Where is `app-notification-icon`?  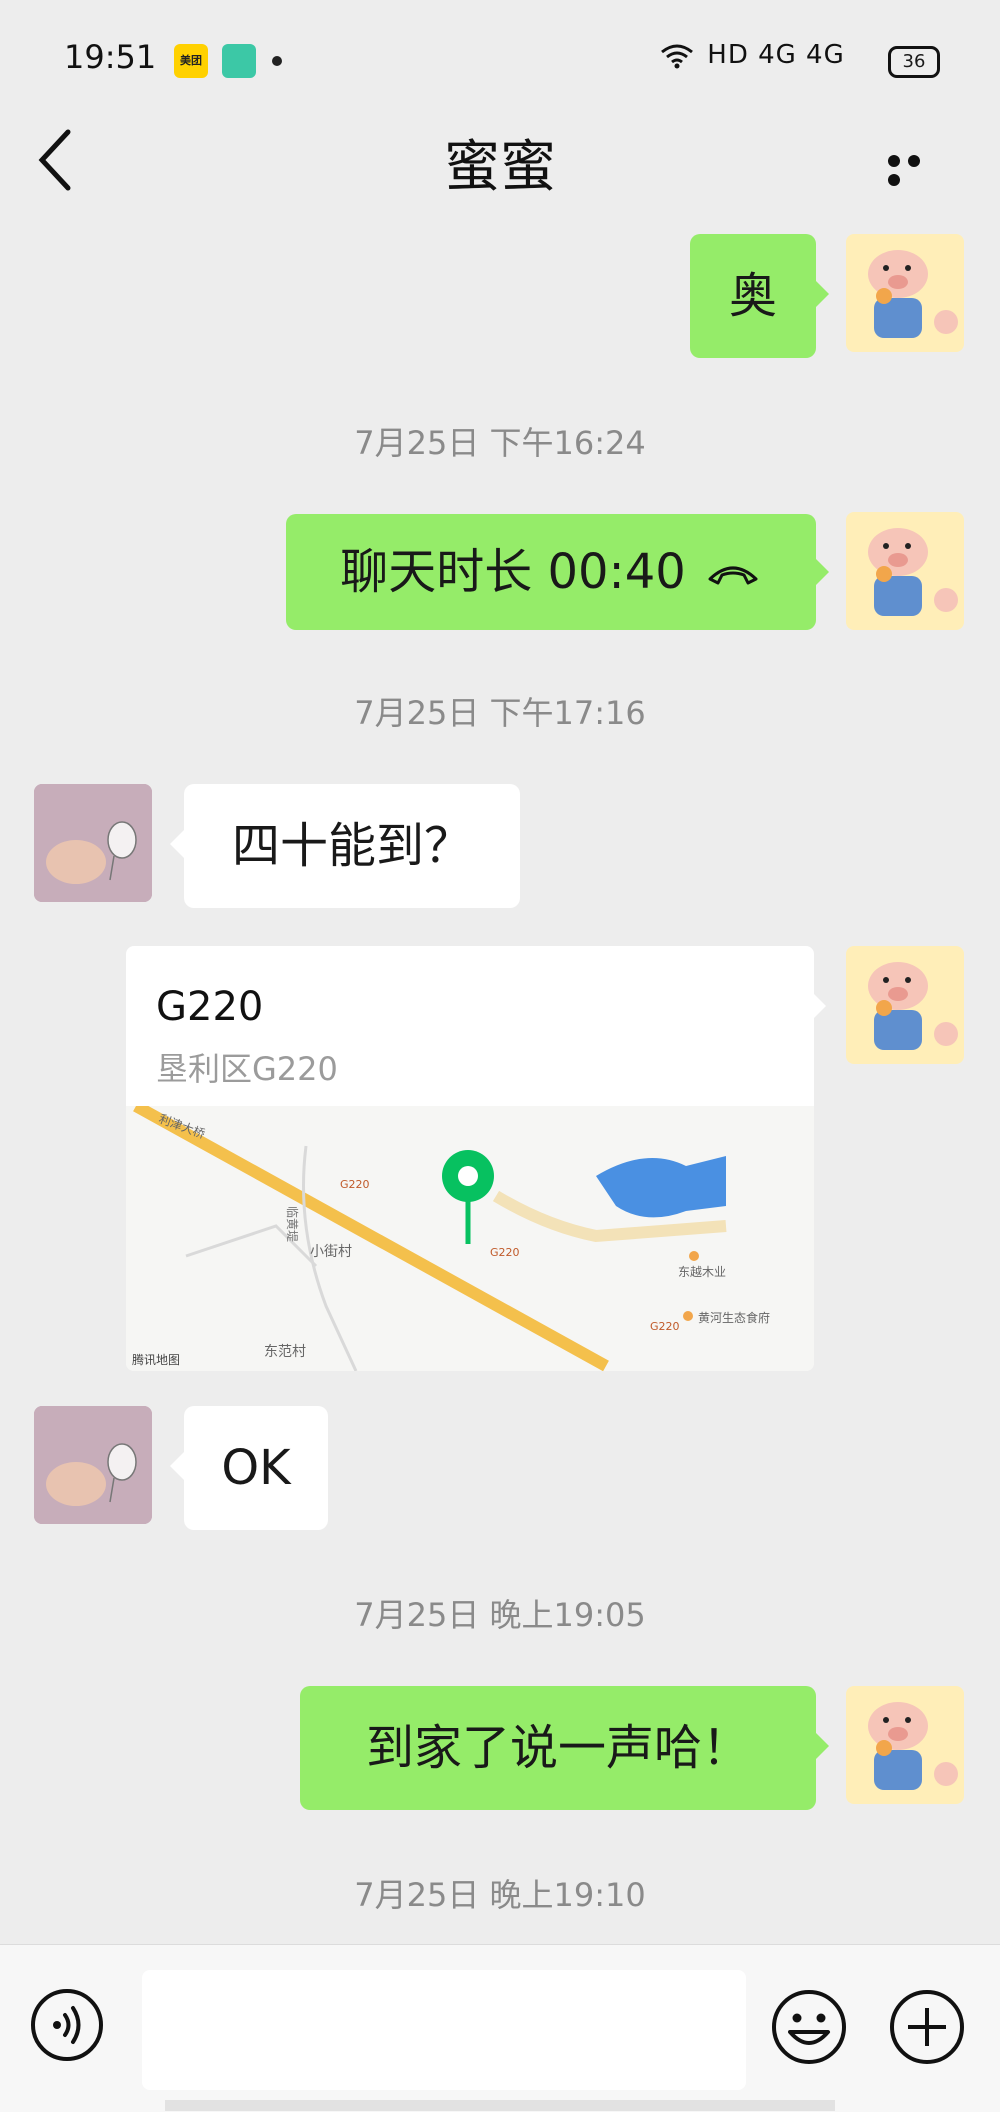
app-notification-icon is located at coordinates (239, 61).